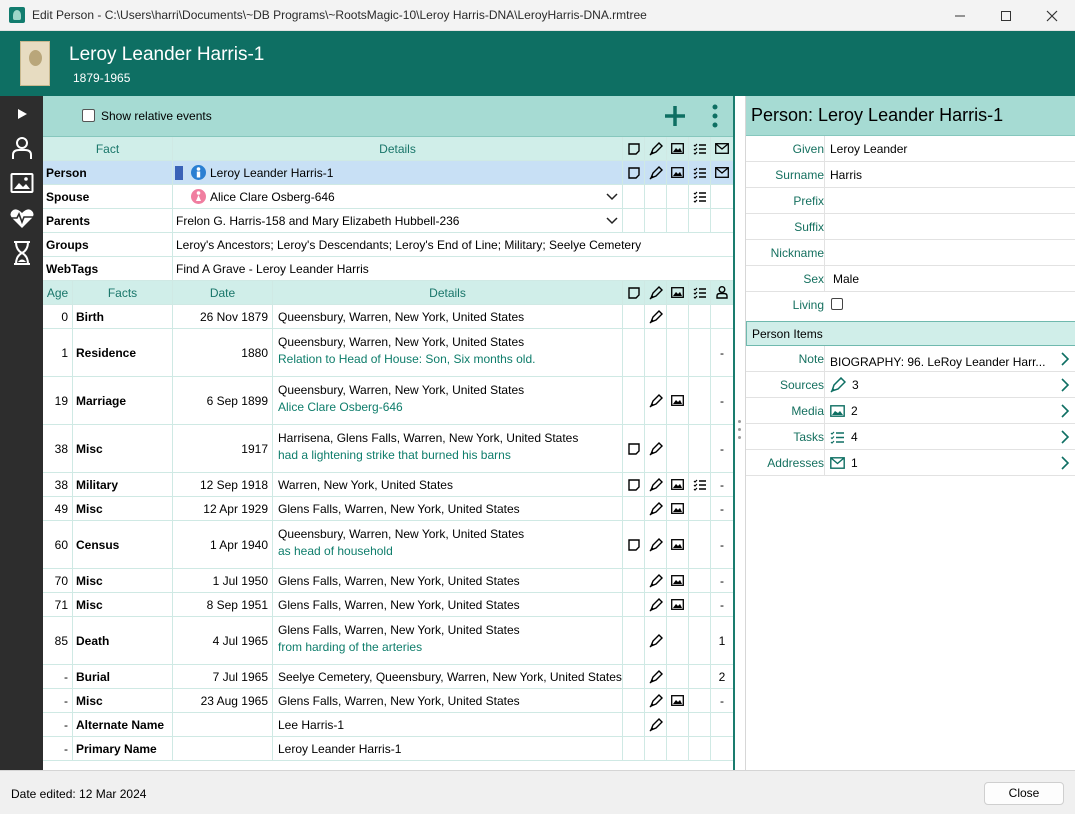  I want to click on minimize-button, so click(960, 15).